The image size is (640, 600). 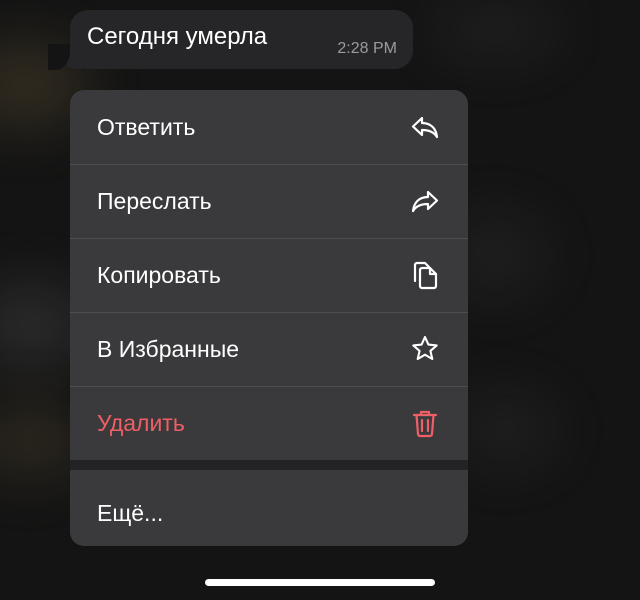 I want to click on menu-item-label: Переслать, so click(x=154, y=200).